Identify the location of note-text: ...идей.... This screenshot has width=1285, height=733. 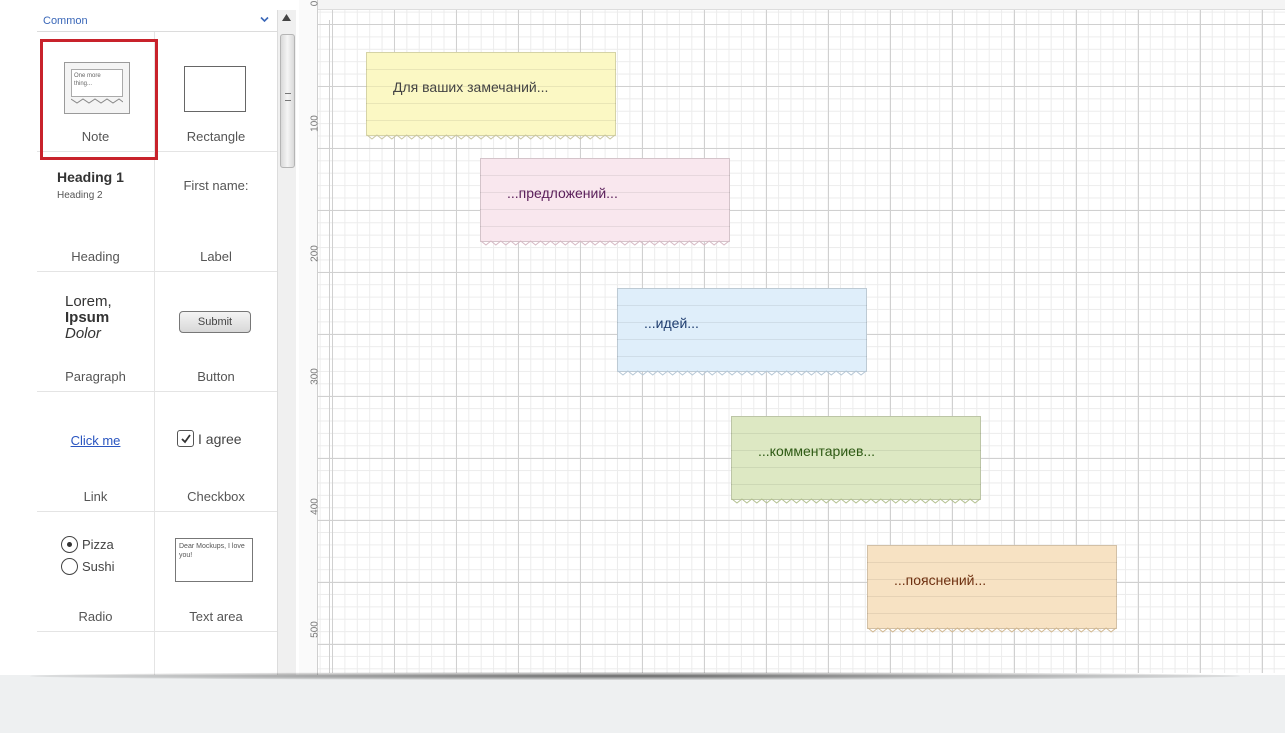
(671, 323).